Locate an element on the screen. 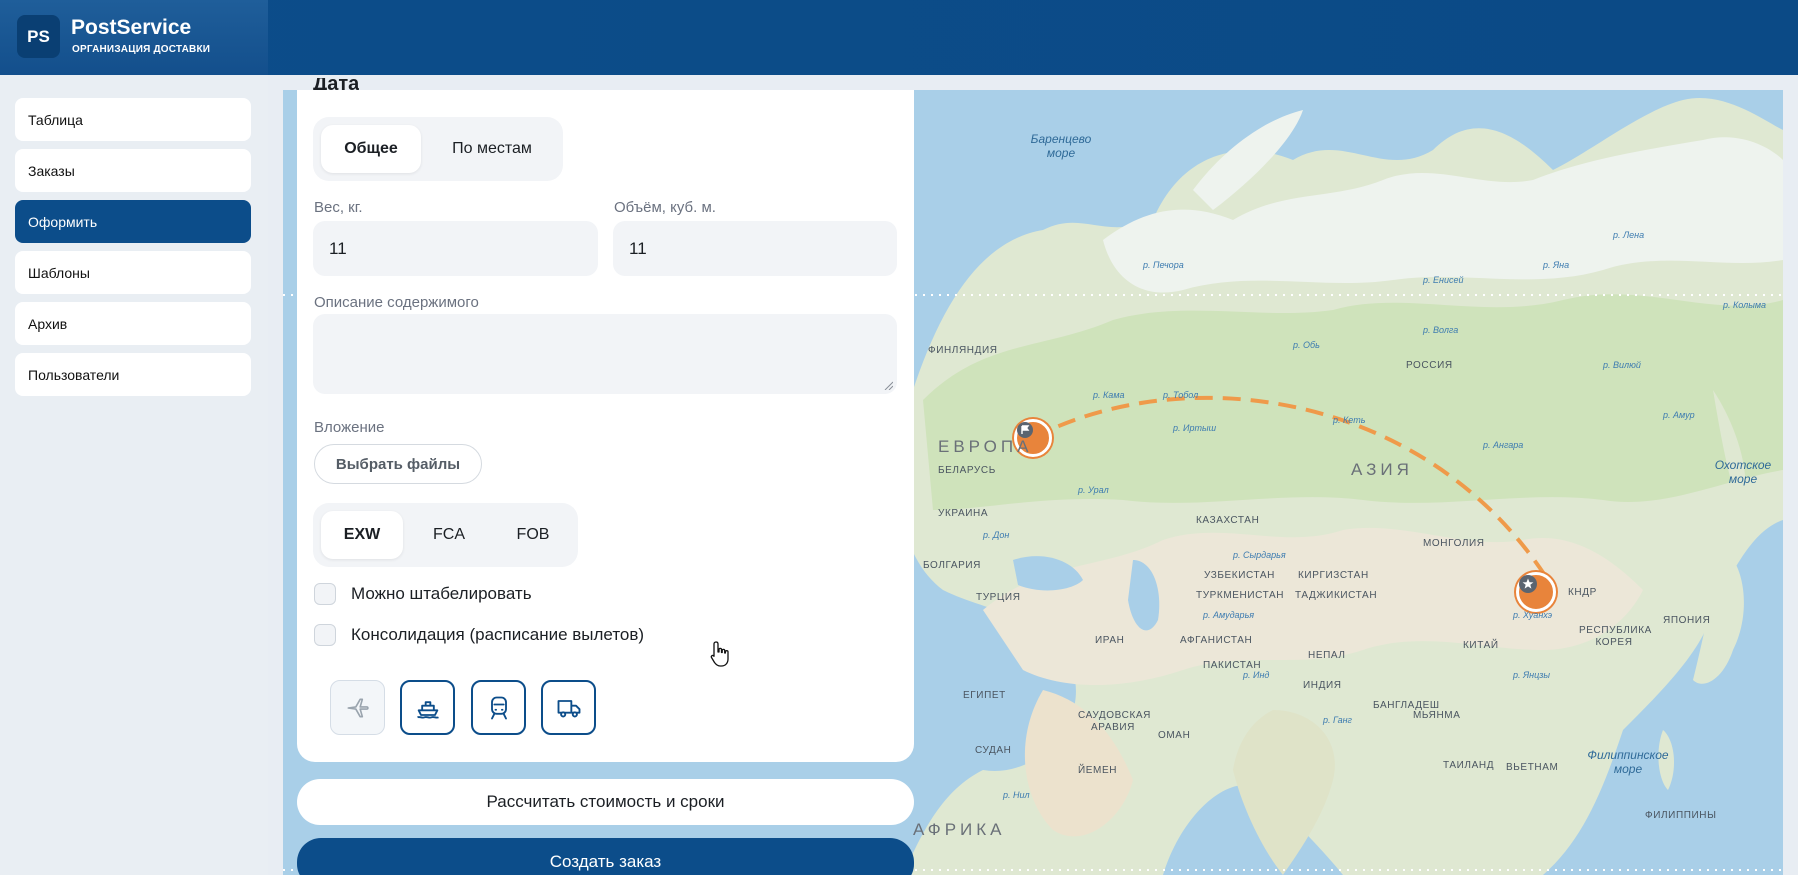 The width and height of the screenshot is (1798, 875). stackable-checkbox is located at coordinates (325, 594).